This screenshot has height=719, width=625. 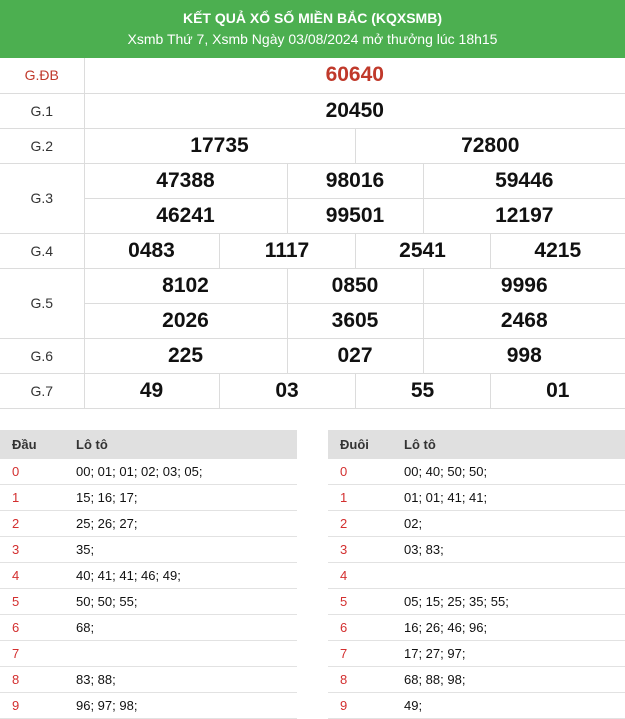 I want to click on loto-row-values: 00; 01; 01; 02; 03; 05;, so click(x=180, y=471).